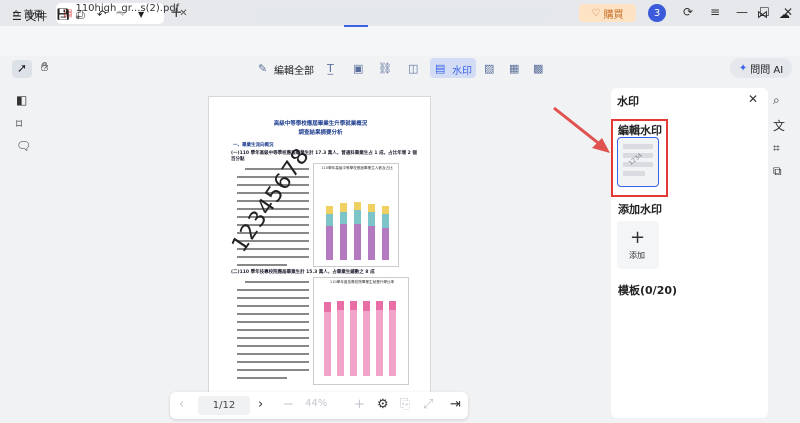 This screenshot has height=423, width=800. I want to click on avatar: 3, so click(657, 13).